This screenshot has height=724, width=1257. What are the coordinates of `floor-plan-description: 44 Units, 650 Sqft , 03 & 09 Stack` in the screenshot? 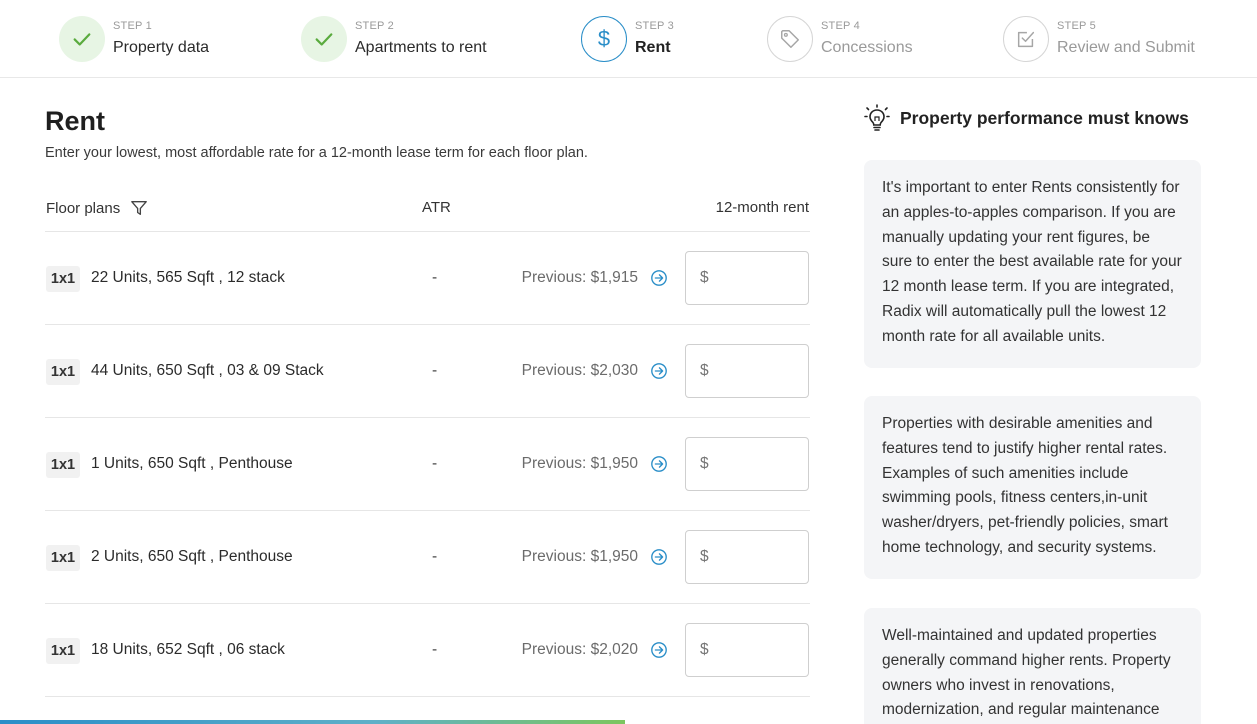 It's located at (207, 370).